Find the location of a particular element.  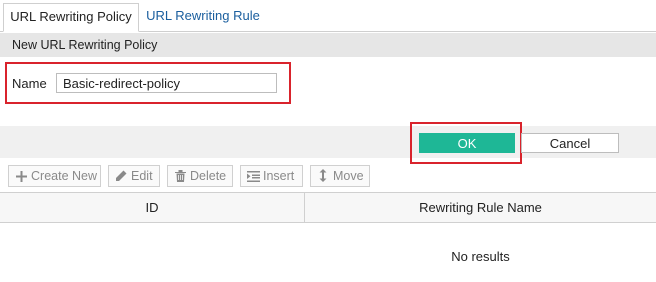

insert-button: Insert is located at coordinates (271, 176).